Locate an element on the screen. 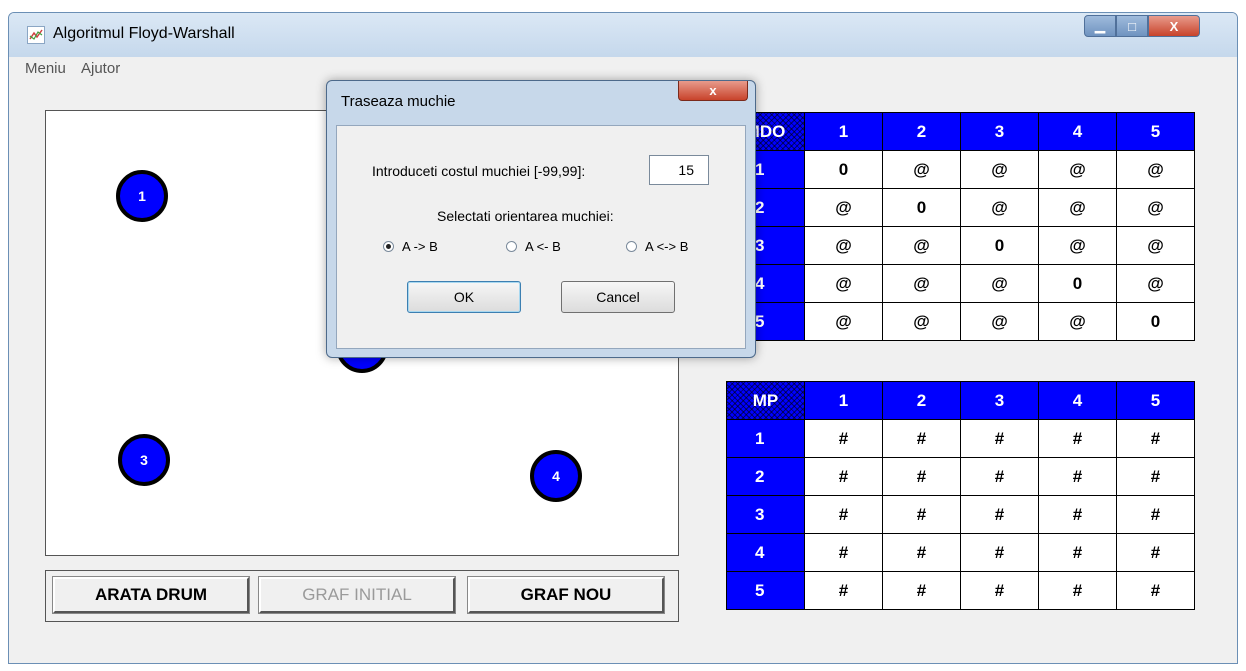  app-icon is located at coordinates (36, 35).